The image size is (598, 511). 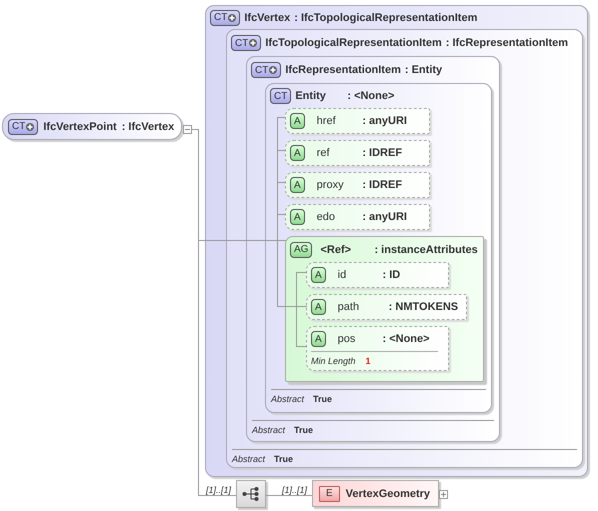 What do you see at coordinates (333, 361) in the screenshot?
I see `facet-label: Min Length` at bounding box center [333, 361].